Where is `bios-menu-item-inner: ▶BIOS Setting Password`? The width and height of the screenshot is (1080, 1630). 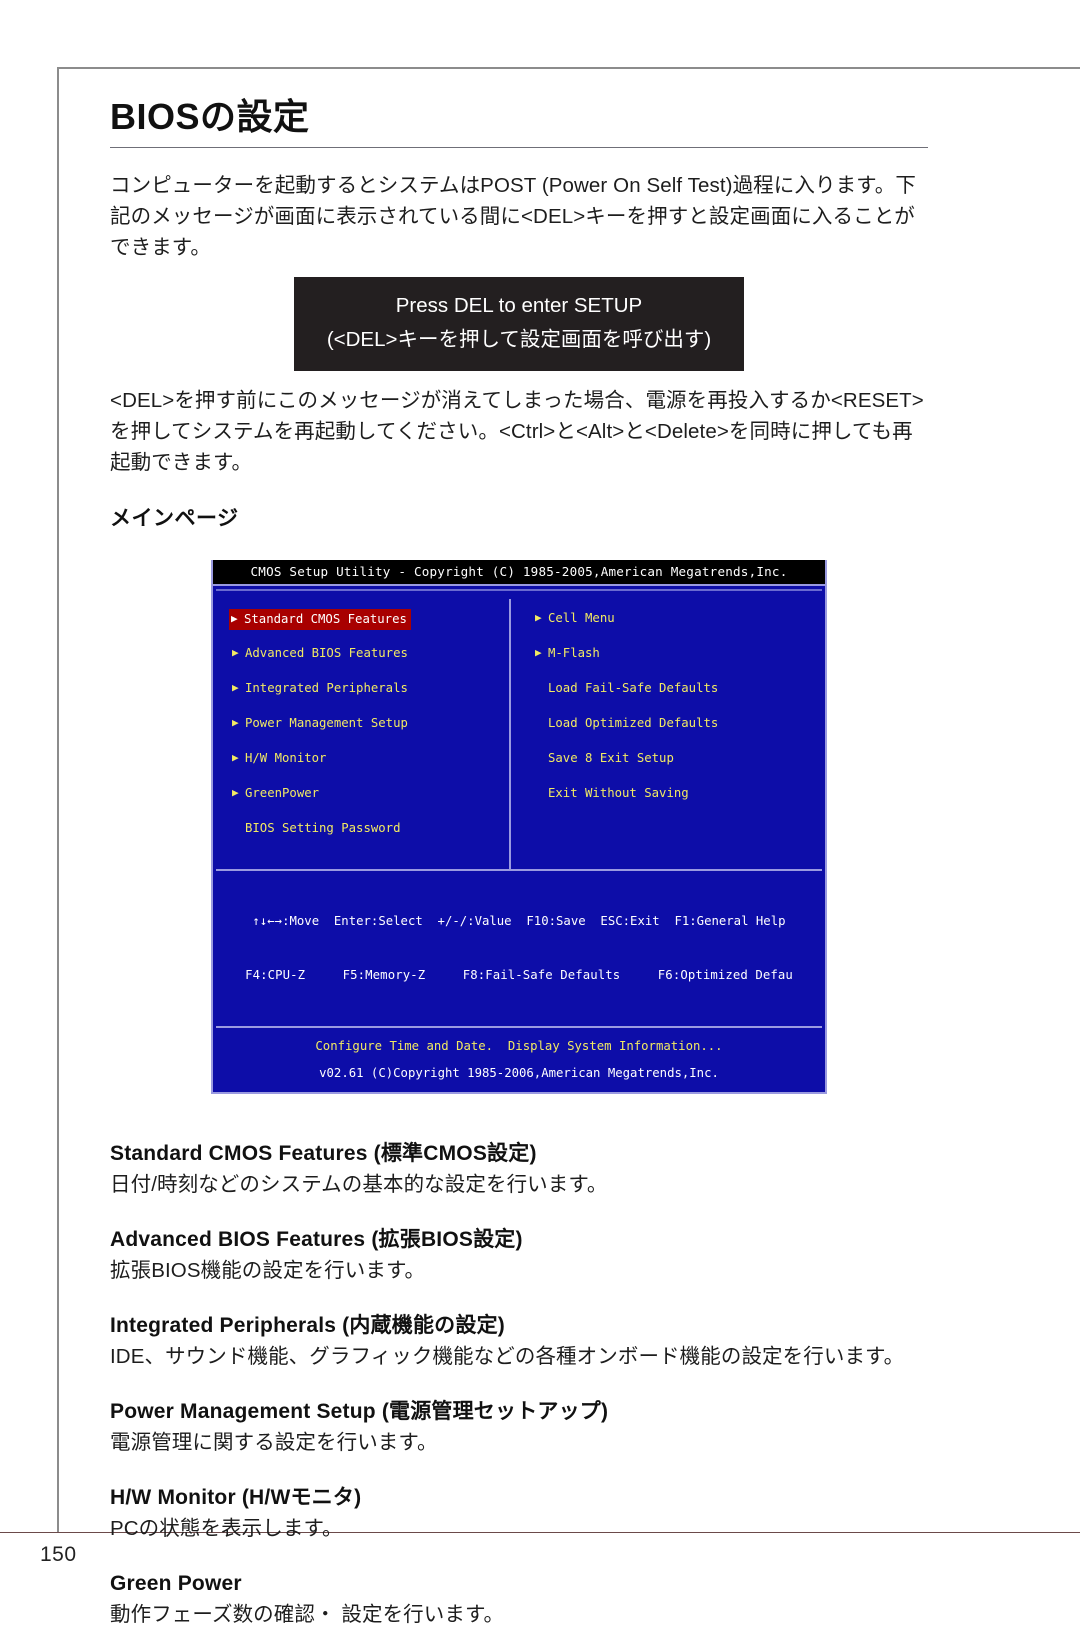 bios-menu-item-inner: ▶BIOS Setting Password is located at coordinates (316, 828).